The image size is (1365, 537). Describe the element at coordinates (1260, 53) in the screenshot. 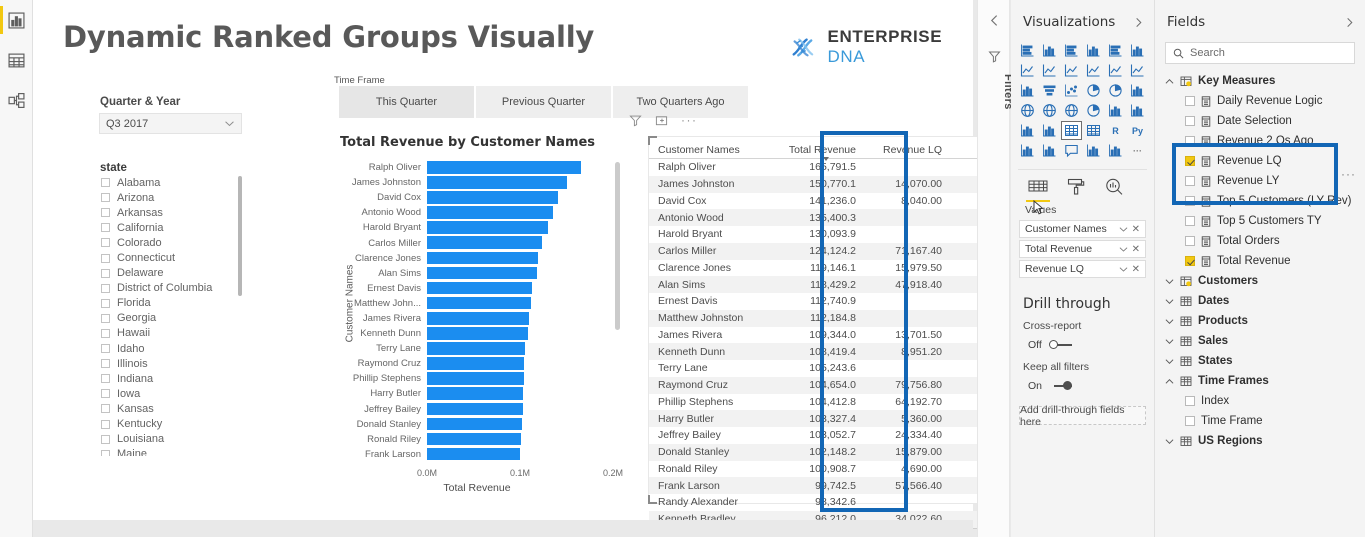

I see `fields-search-box: Search` at that location.